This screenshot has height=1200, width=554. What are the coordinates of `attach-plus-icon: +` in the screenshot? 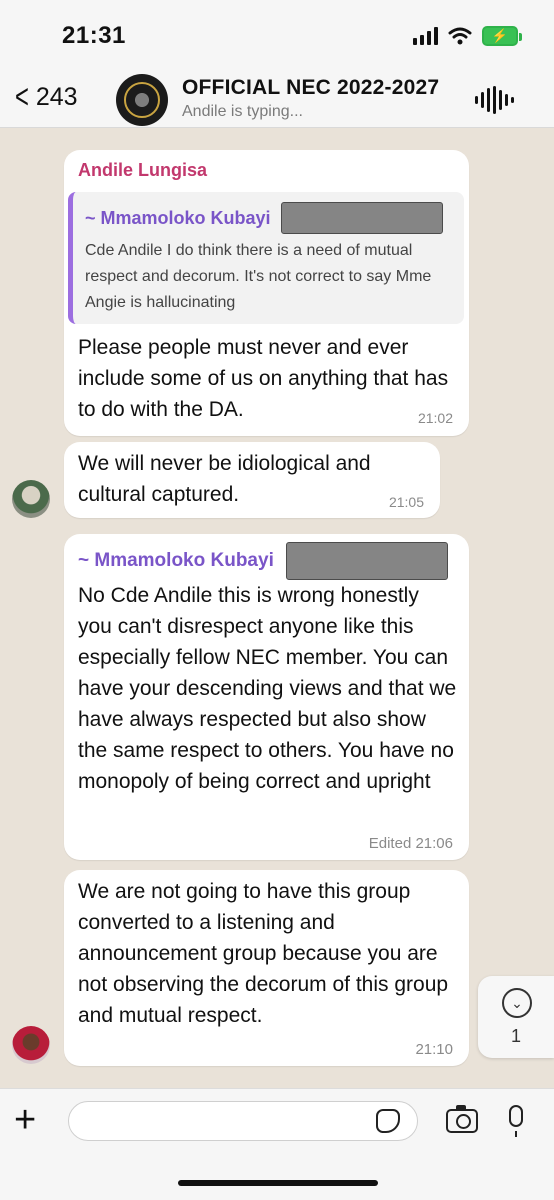 It's located at (25, 1120).